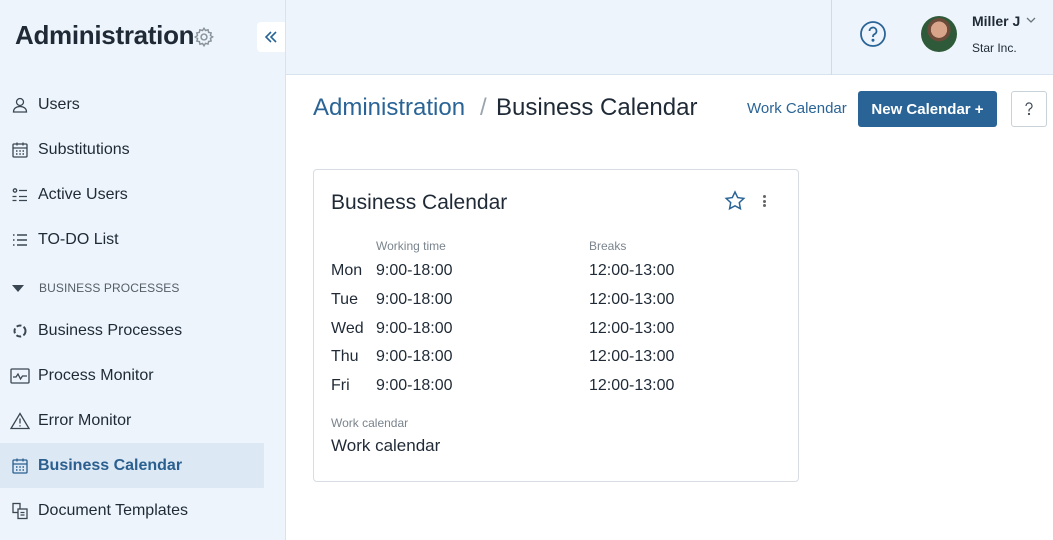 The width and height of the screenshot is (1053, 540). I want to click on sidebar-item-label: TO-DO List, so click(78, 239).